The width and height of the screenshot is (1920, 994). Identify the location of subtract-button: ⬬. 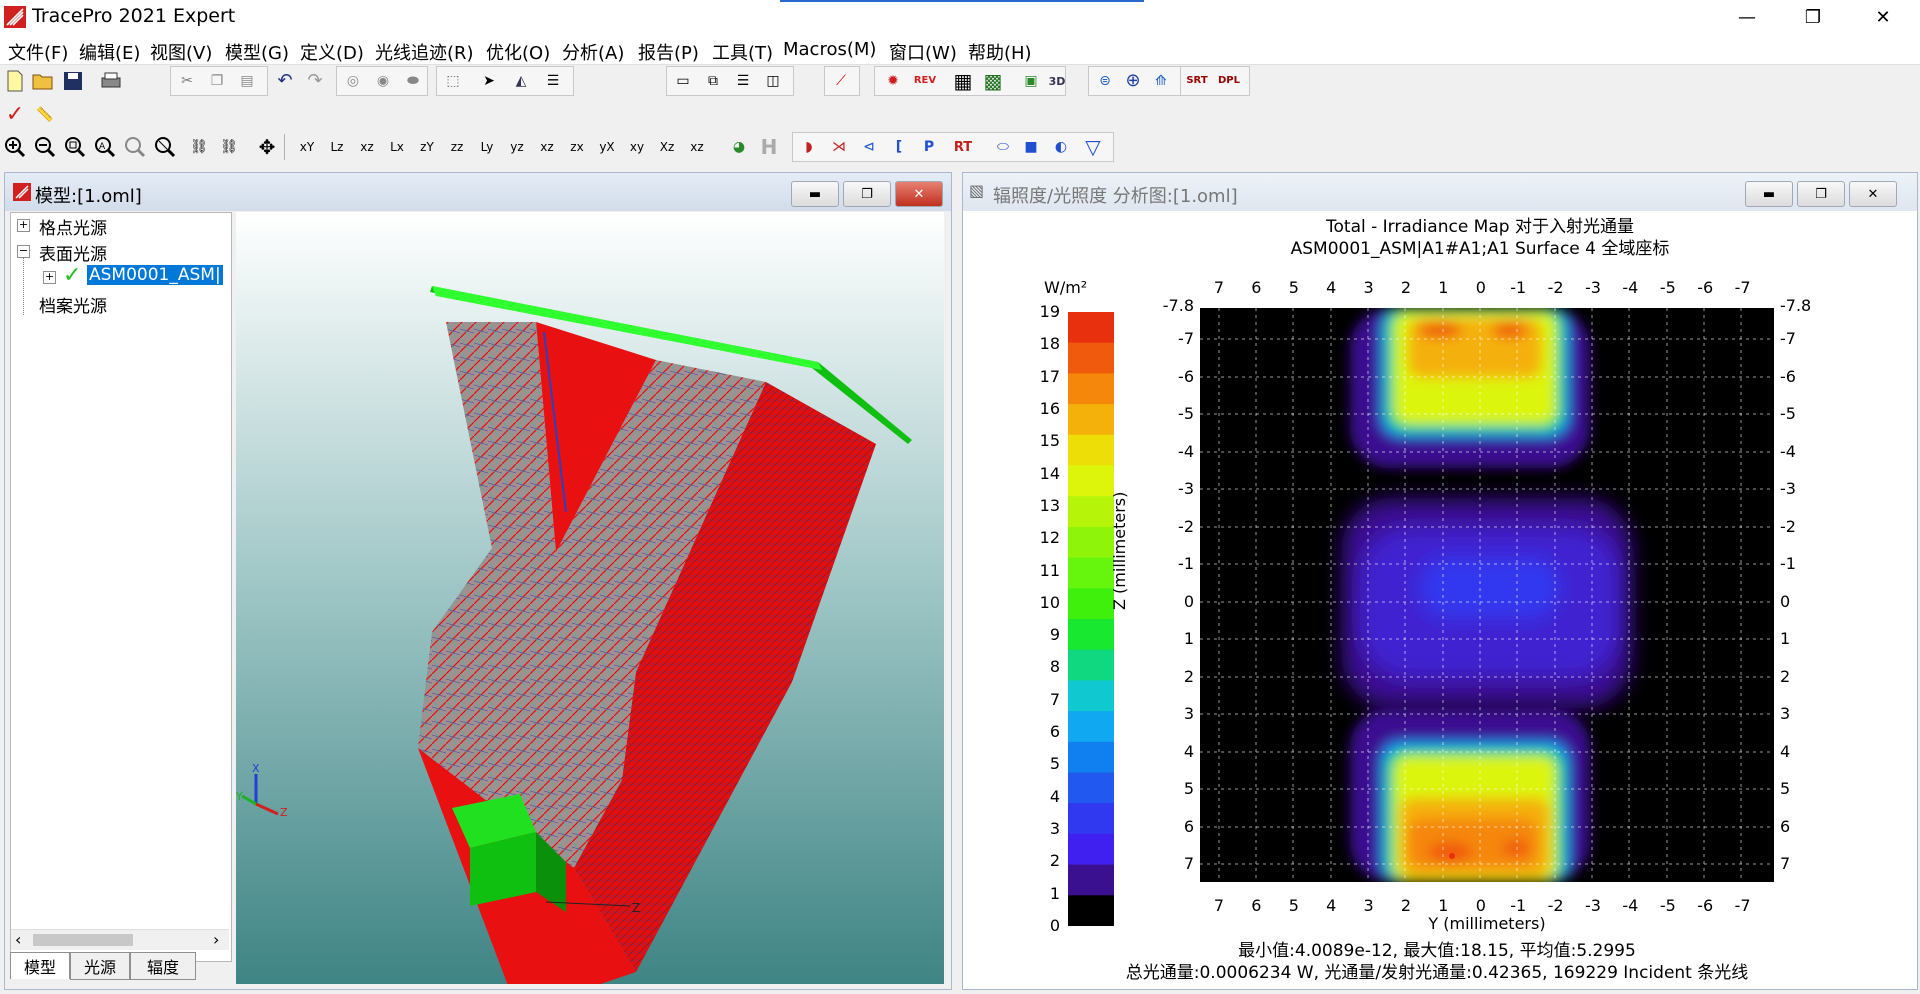
(413, 81).